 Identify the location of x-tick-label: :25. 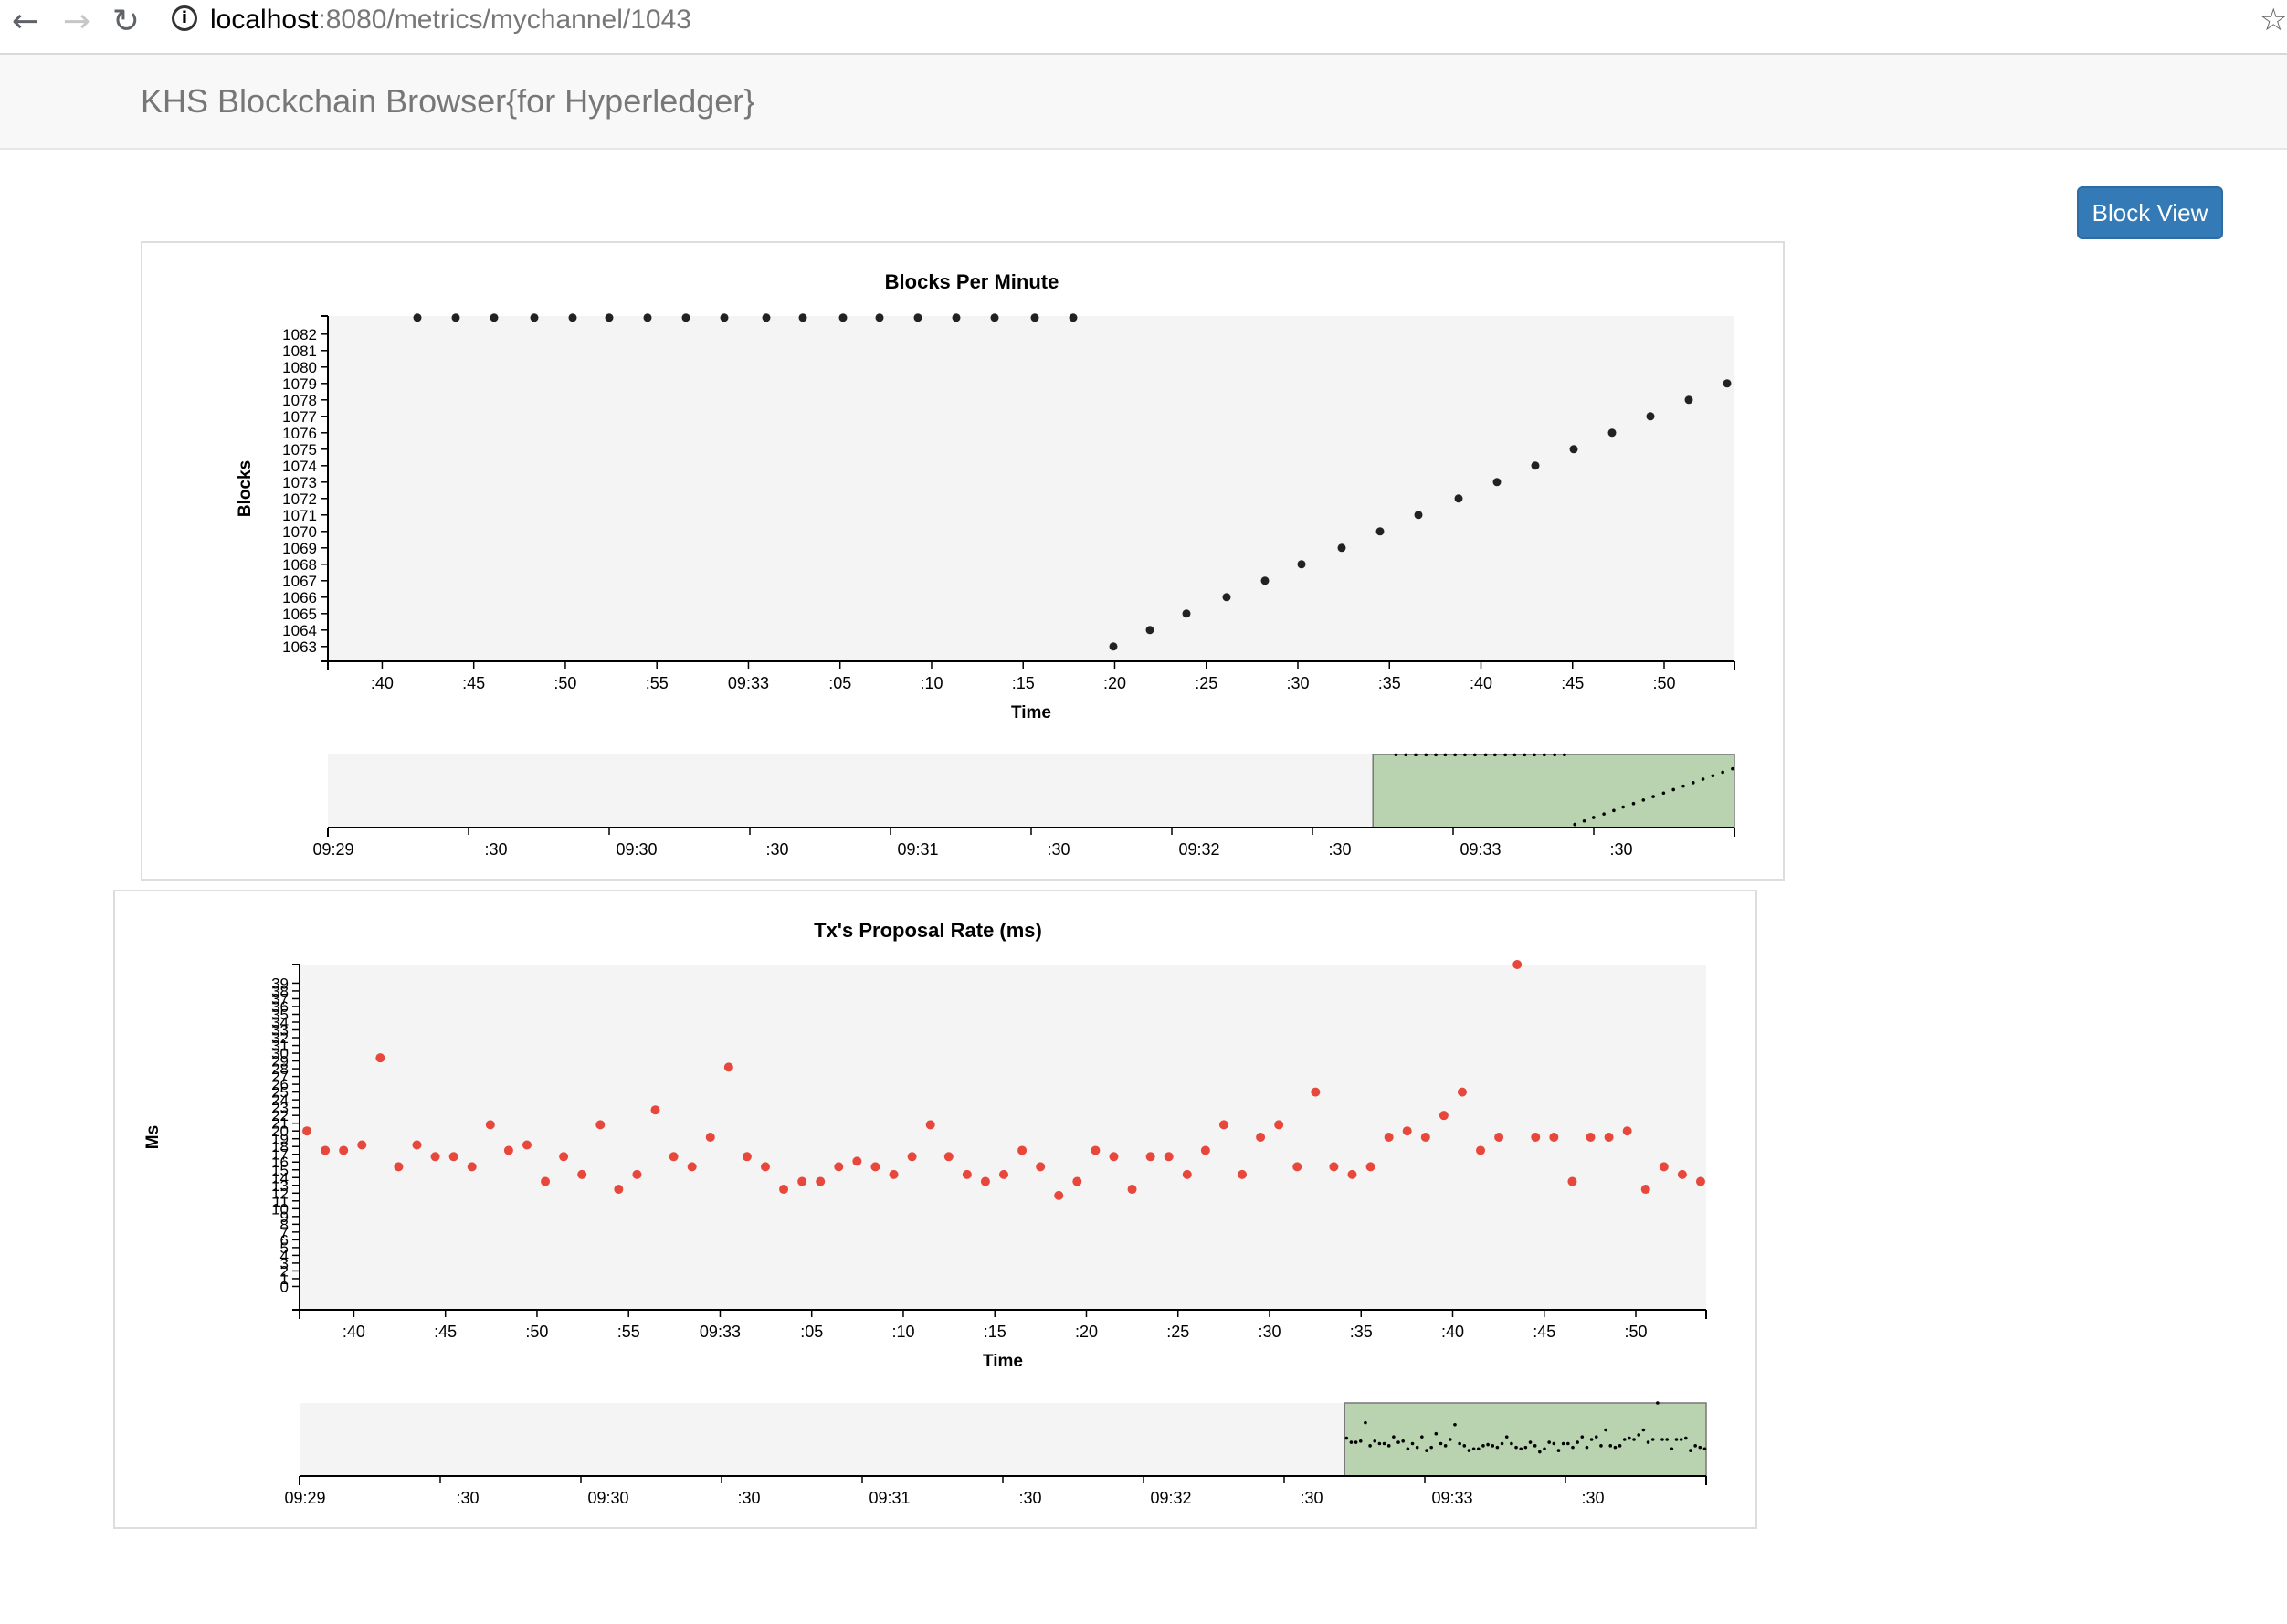
(1177, 1332).